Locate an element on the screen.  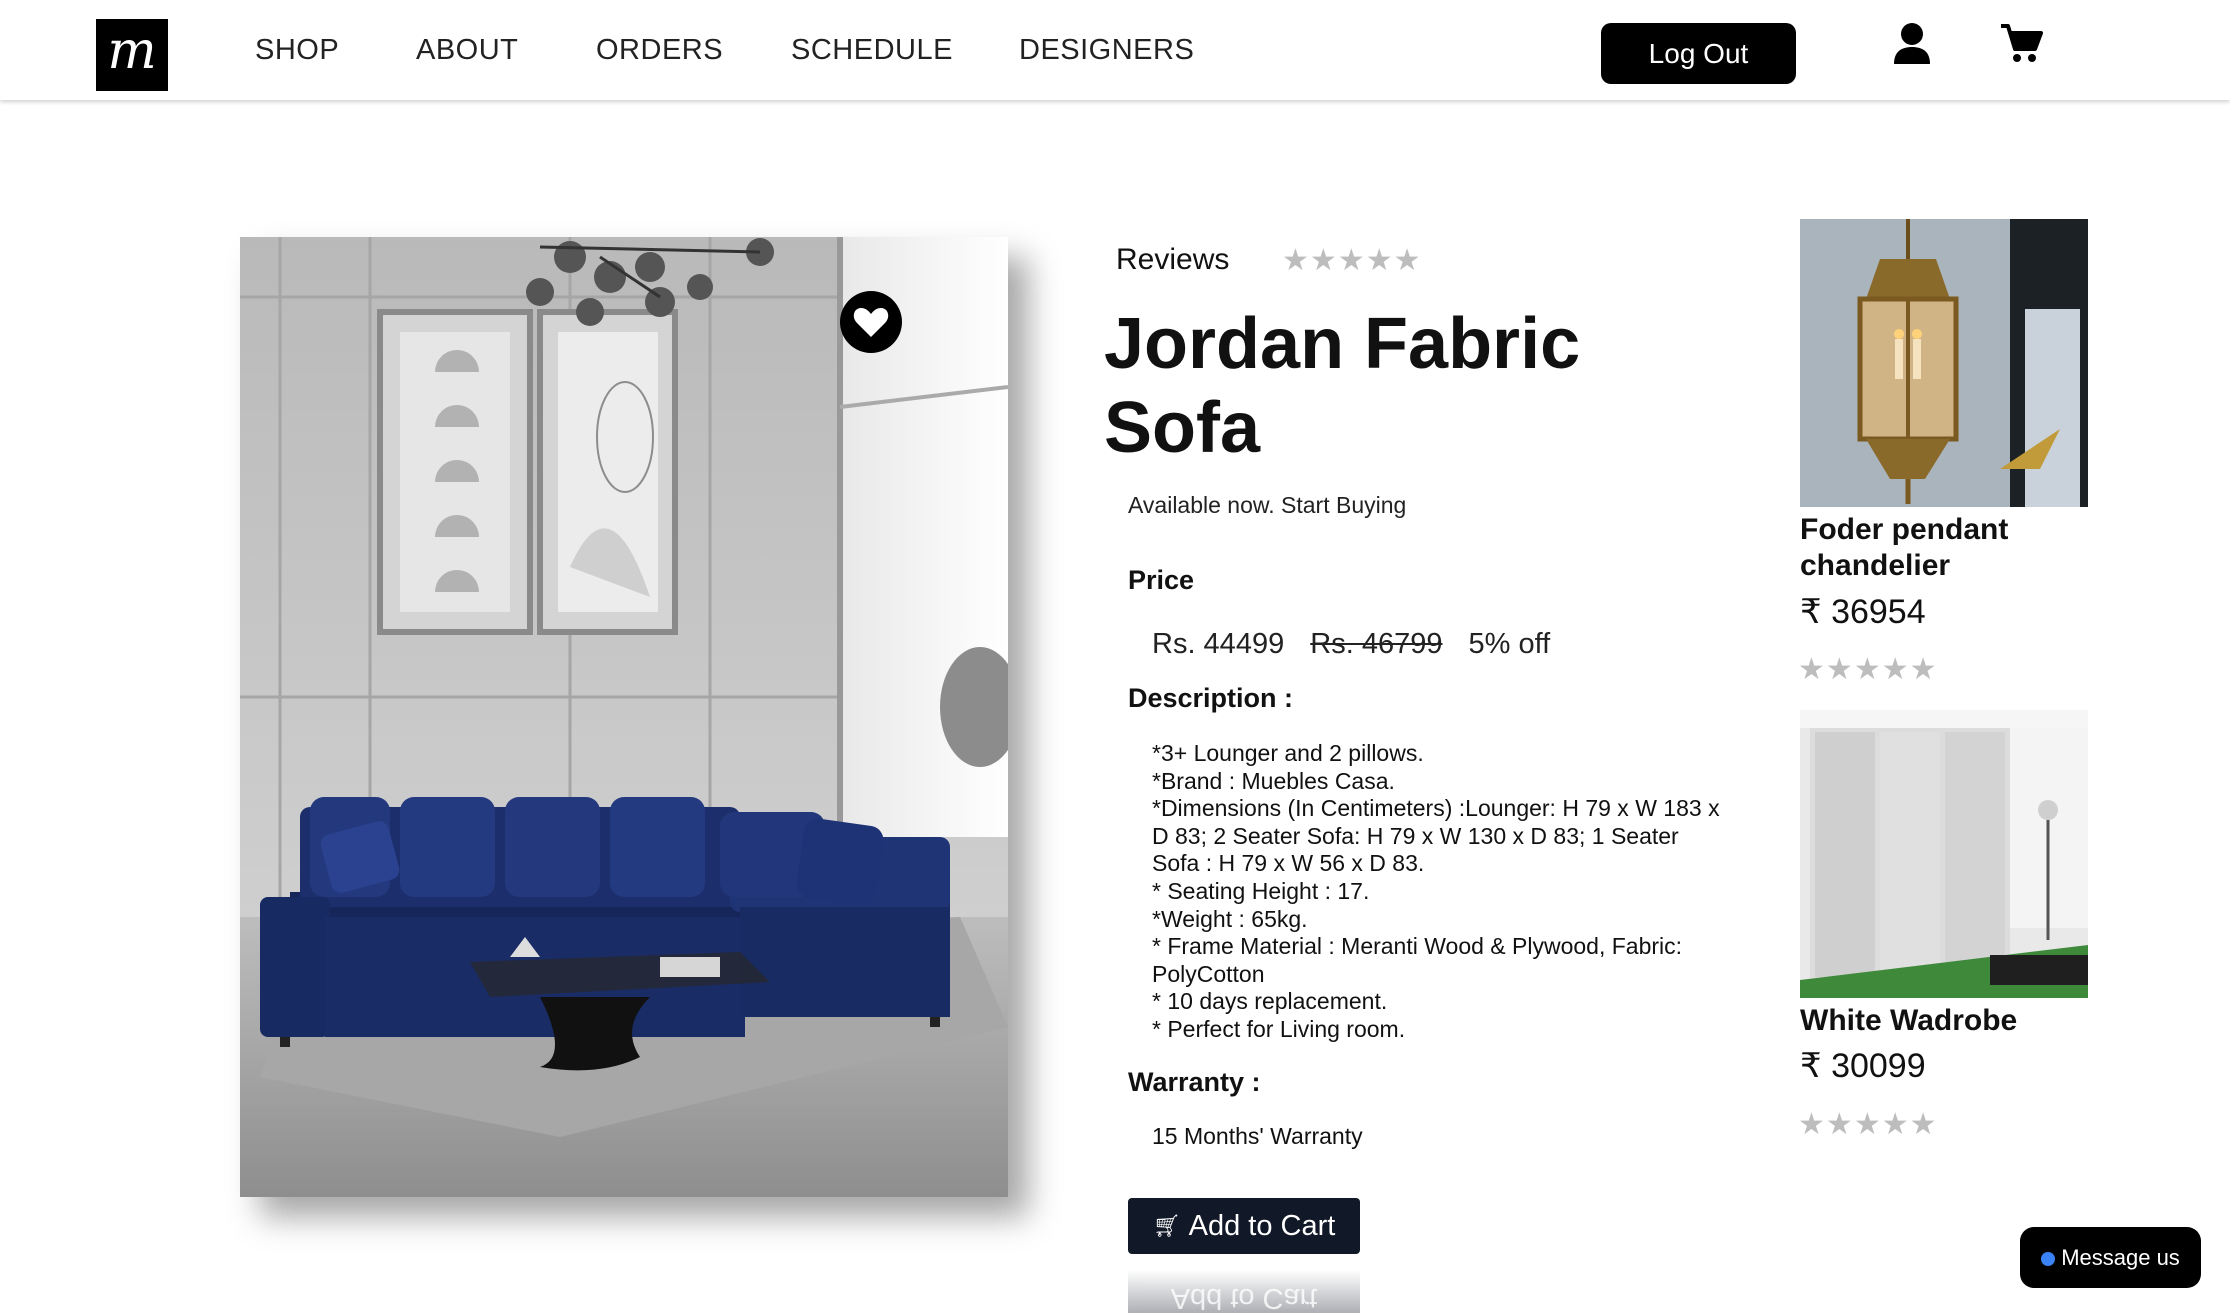
related-item-image-chandelier is located at coordinates (1944, 363).